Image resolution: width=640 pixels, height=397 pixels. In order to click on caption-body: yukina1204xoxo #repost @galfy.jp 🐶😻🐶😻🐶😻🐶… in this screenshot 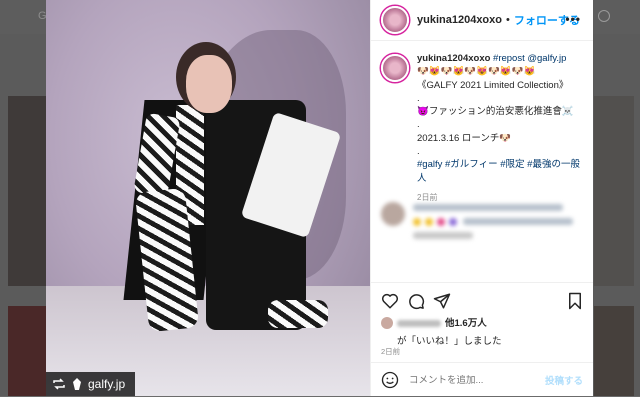, I will do `click(502, 128)`.